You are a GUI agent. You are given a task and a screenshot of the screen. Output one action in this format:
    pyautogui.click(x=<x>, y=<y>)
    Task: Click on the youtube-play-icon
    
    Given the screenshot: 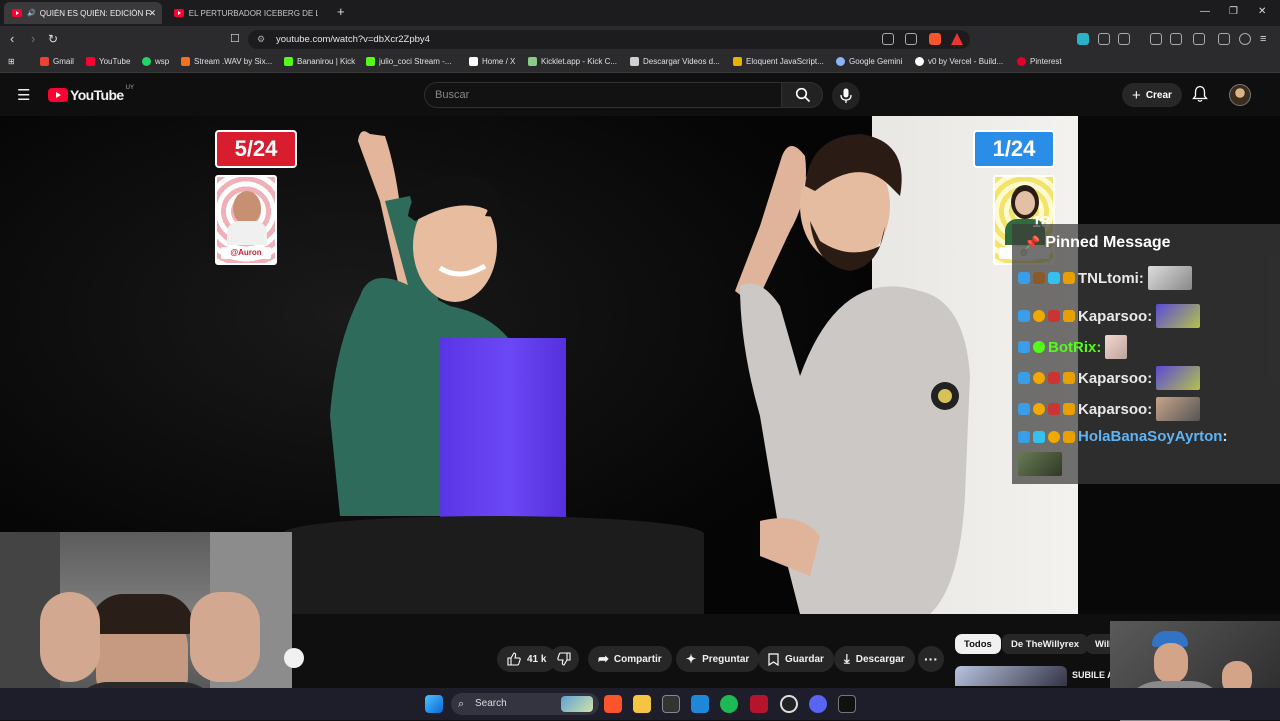 What is the action you would take?
    pyautogui.click(x=58, y=95)
    